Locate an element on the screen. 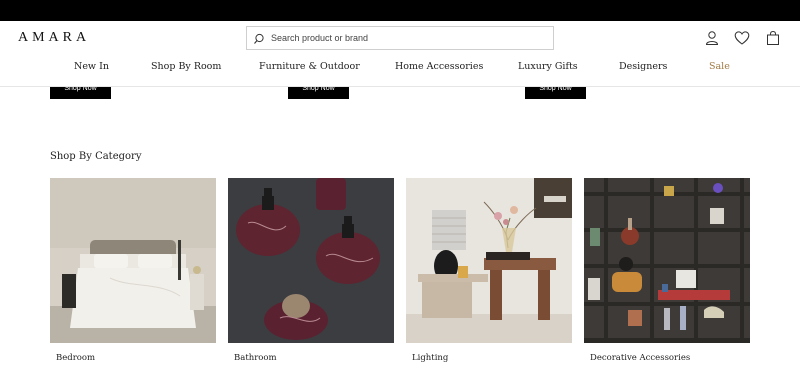 Image resolution: width=800 pixels, height=366 pixels. nav-item-new-in: New In is located at coordinates (91, 66).